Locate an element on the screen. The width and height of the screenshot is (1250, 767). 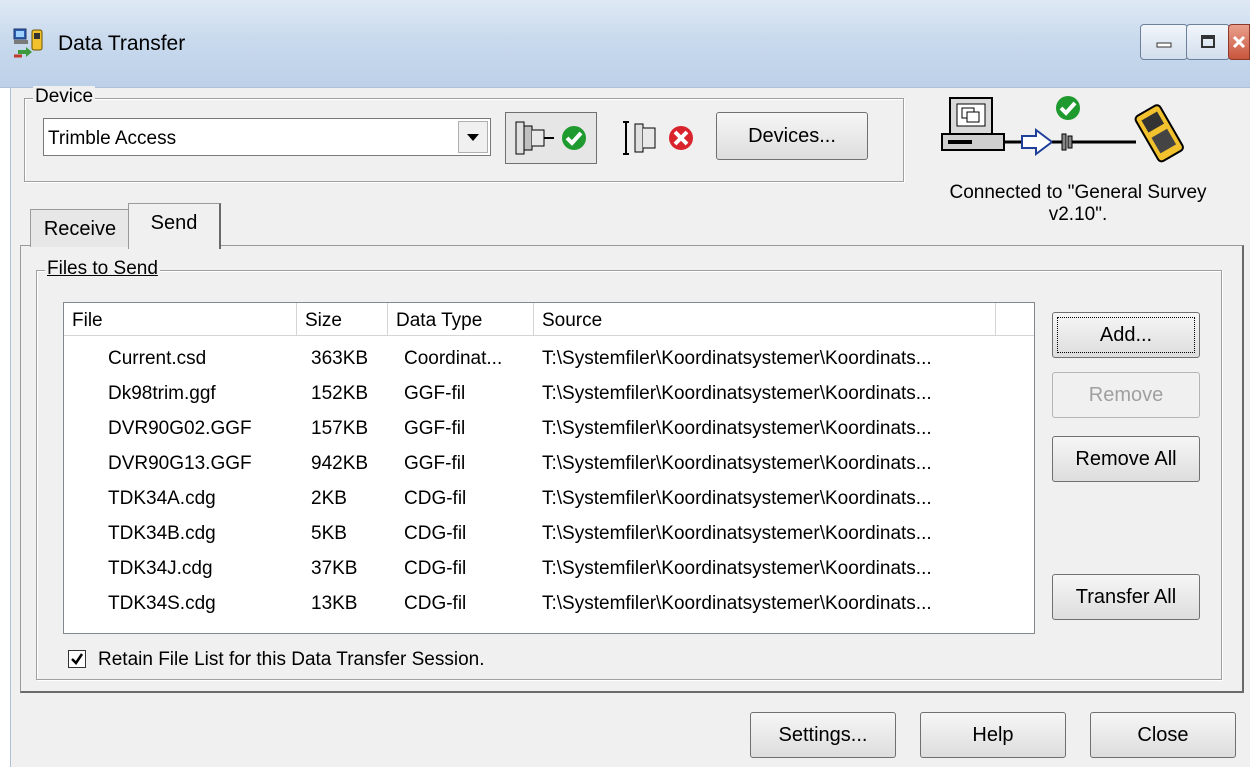
cell-size: 5KB is located at coordinates (329, 533).